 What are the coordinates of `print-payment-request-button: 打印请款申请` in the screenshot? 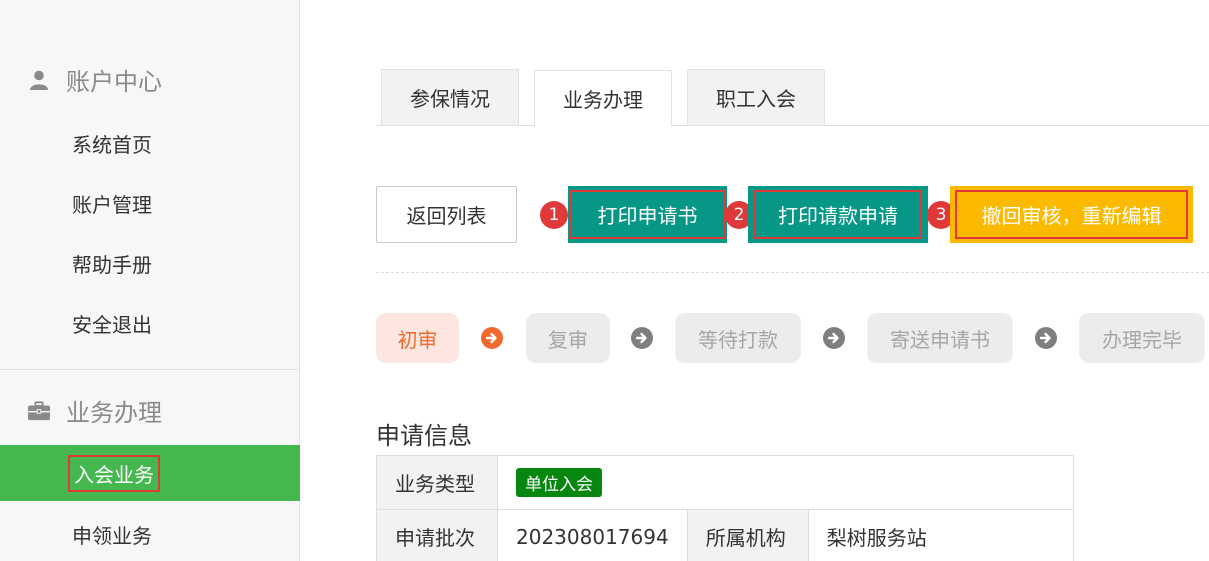 It's located at (838, 214).